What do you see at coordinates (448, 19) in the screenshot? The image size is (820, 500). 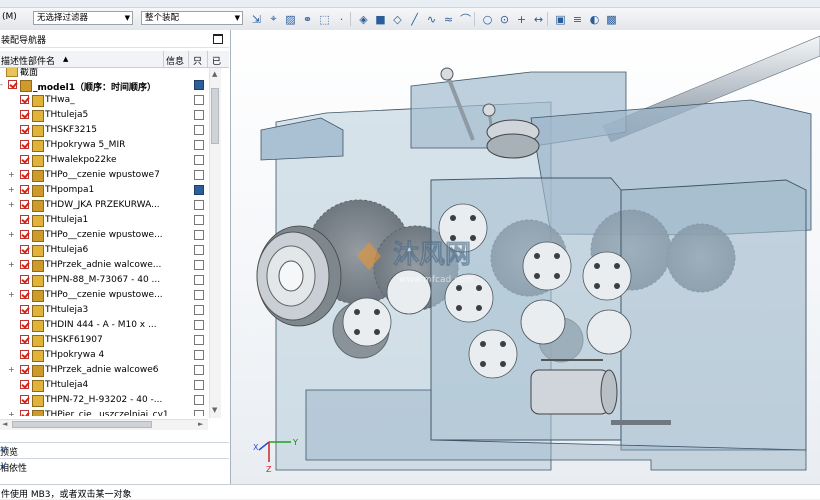 I see `spline-icon: ≈` at bounding box center [448, 19].